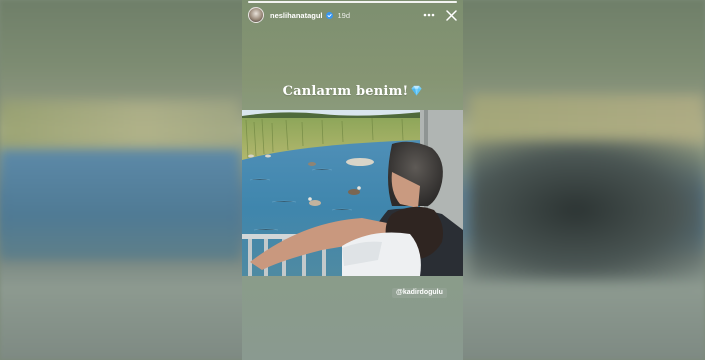 The width and height of the screenshot is (705, 360). What do you see at coordinates (329, 15) in the screenshot?
I see `verified-badge-icon` at bounding box center [329, 15].